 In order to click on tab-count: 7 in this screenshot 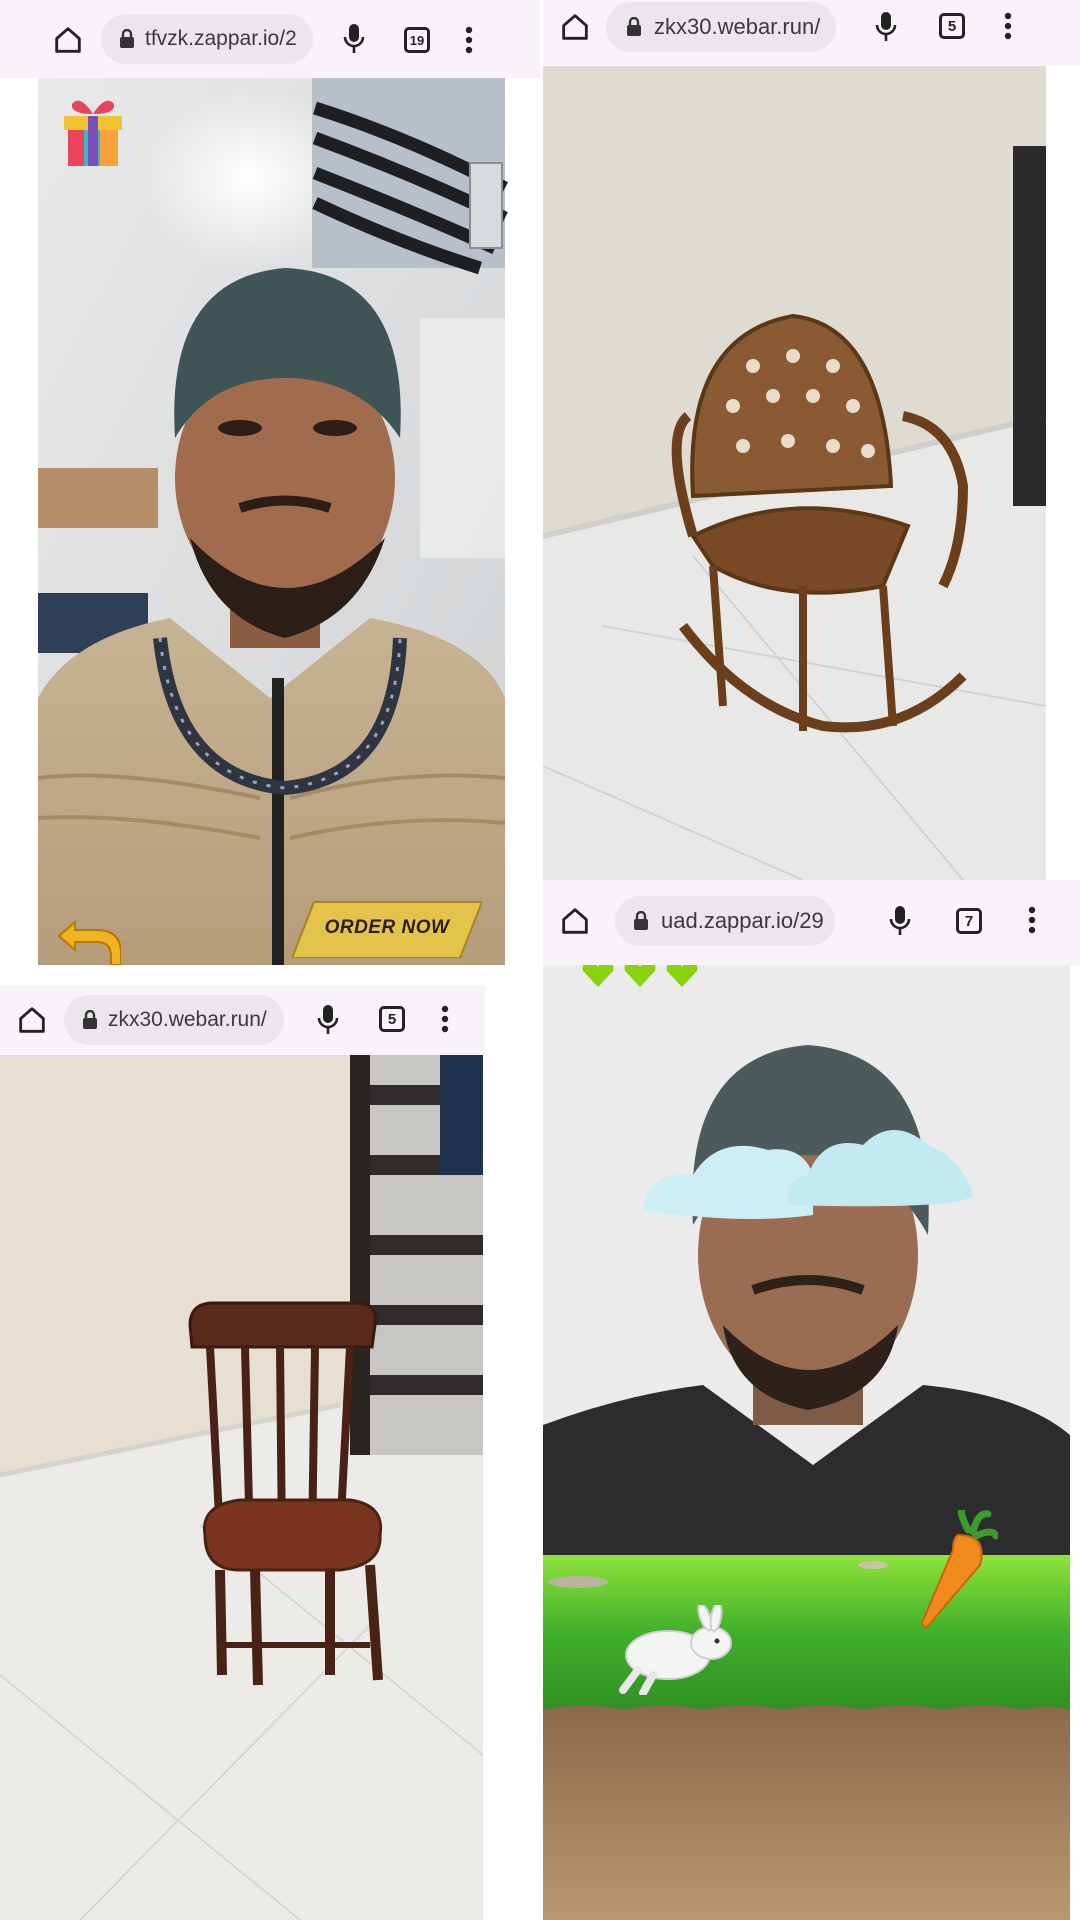, I will do `click(969, 921)`.